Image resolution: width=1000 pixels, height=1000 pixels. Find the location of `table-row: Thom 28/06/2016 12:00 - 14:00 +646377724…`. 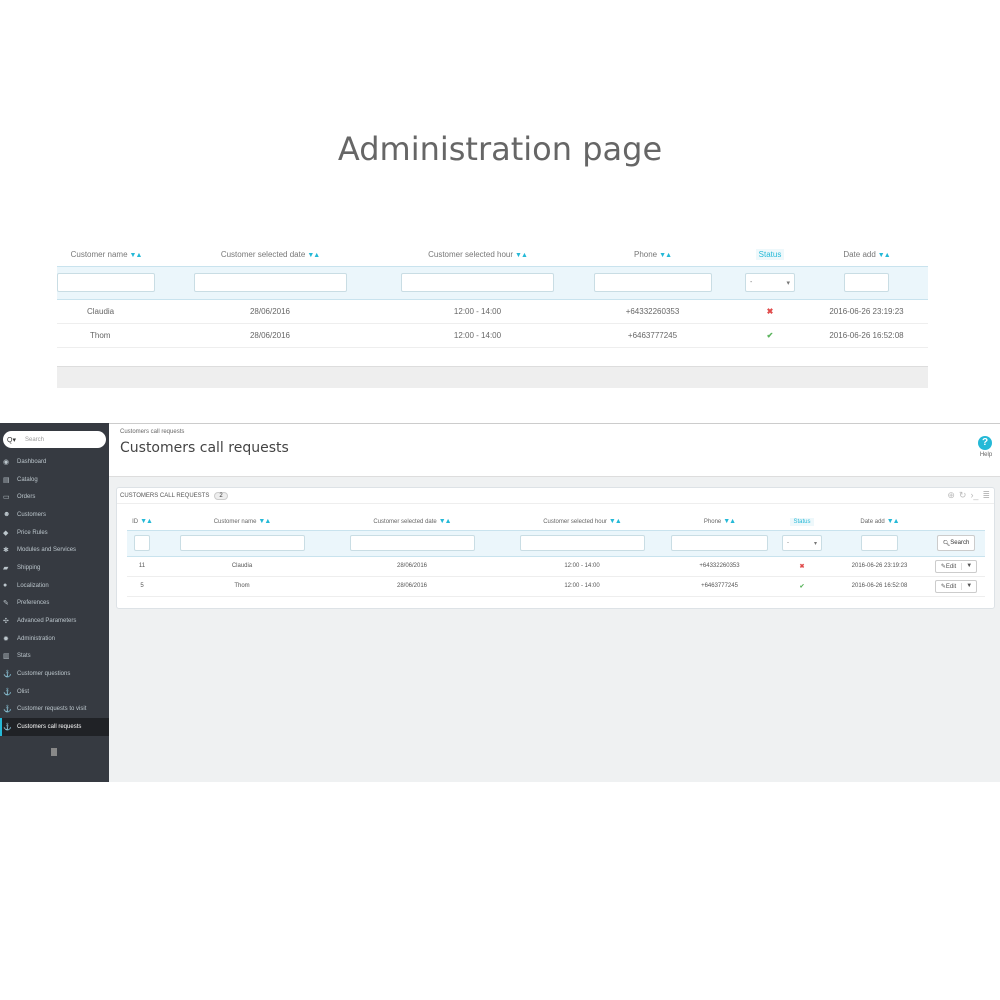

table-row: Thom 28/06/2016 12:00 - 14:00 +646377724… is located at coordinates (492, 335).